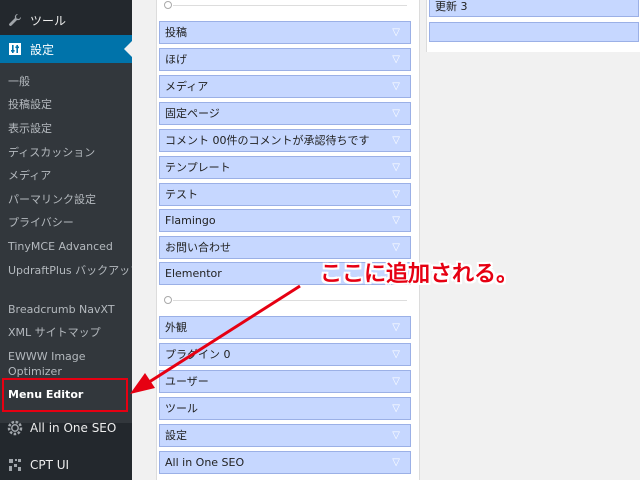  I want to click on annotation-arrow, so click(215, 339).